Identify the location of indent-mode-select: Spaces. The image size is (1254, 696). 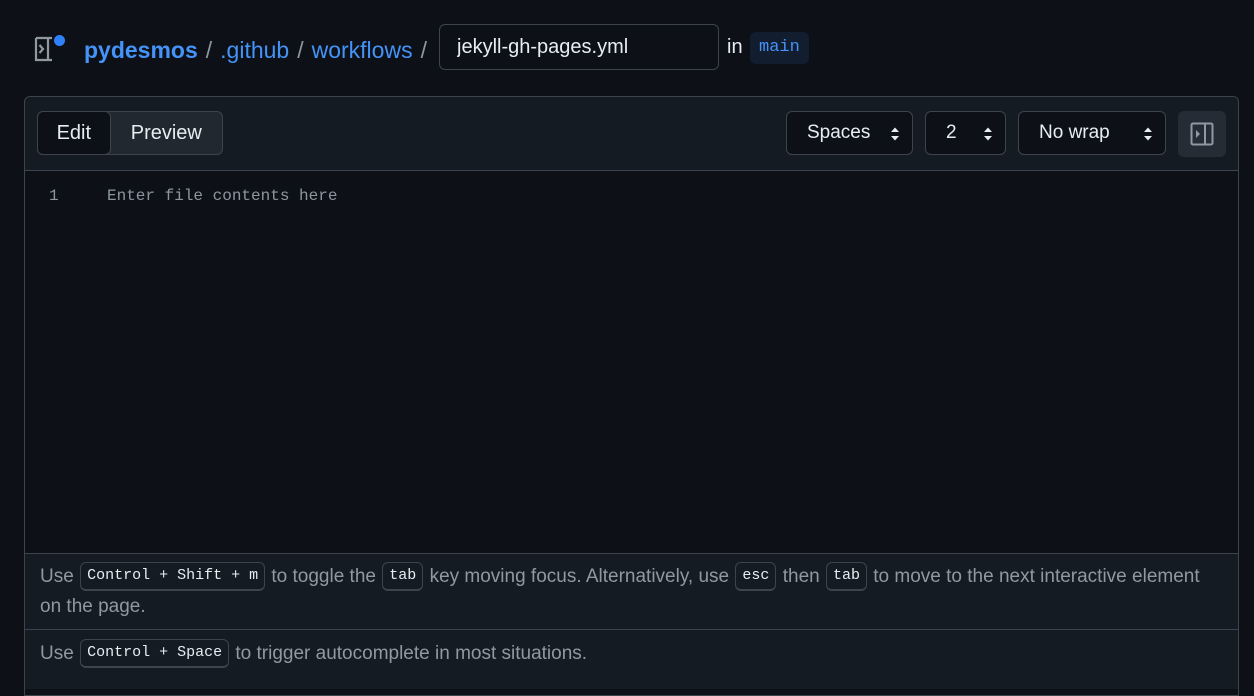
(849, 133).